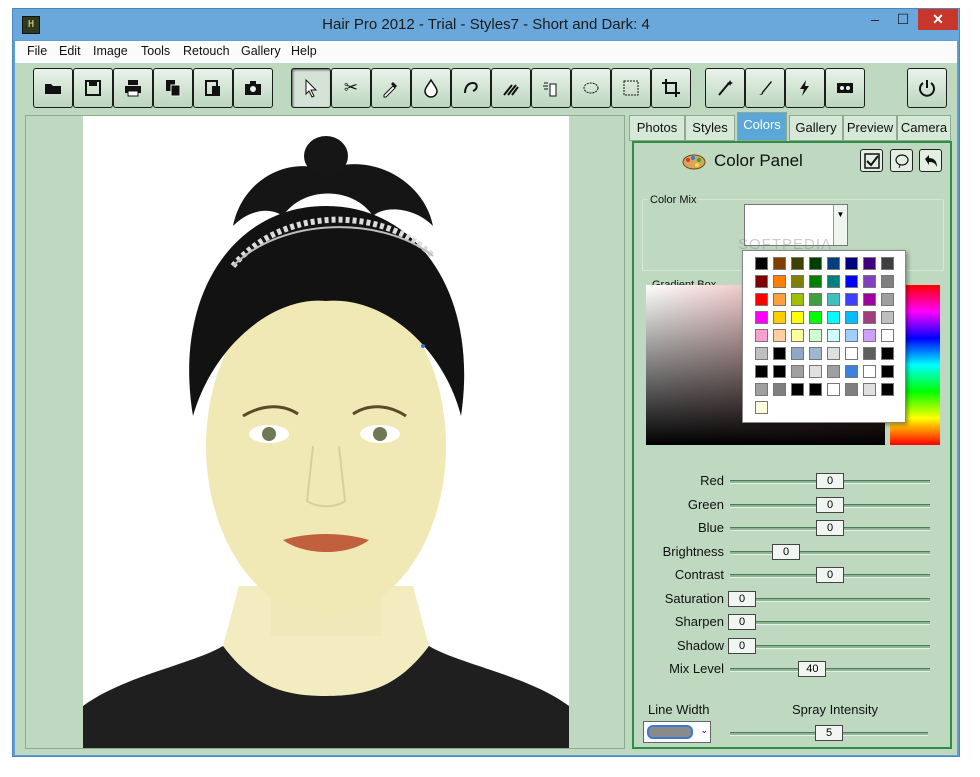 Image resolution: width=980 pixels, height=777 pixels. I want to click on tab-preview: Preview, so click(870, 128).